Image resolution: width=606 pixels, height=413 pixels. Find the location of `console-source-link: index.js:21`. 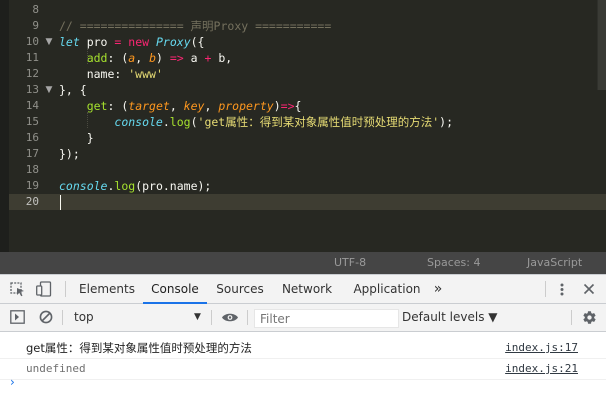

console-source-link: index.js:21 is located at coordinates (541, 369).